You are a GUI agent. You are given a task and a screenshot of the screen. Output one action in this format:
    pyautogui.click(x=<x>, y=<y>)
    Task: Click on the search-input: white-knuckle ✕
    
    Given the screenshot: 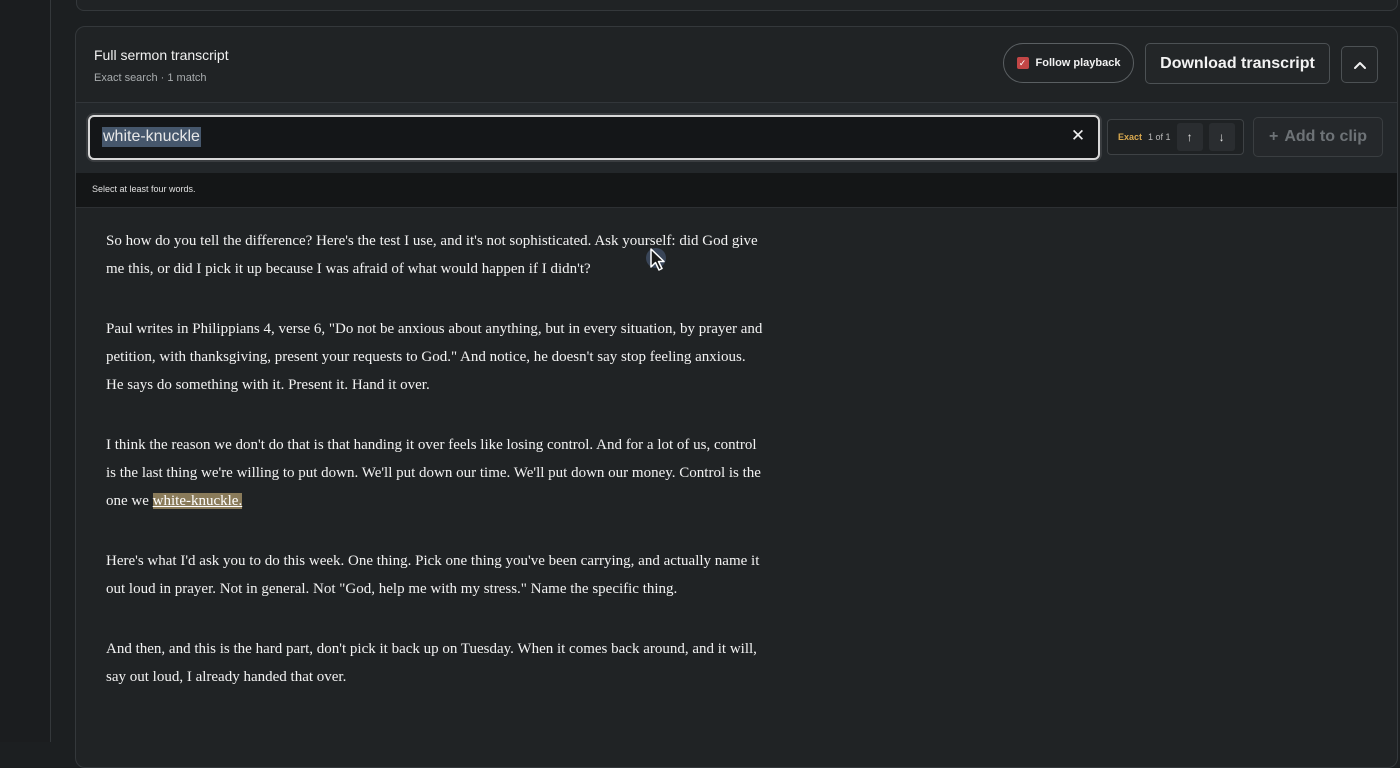 What is the action you would take?
    pyautogui.click(x=594, y=137)
    